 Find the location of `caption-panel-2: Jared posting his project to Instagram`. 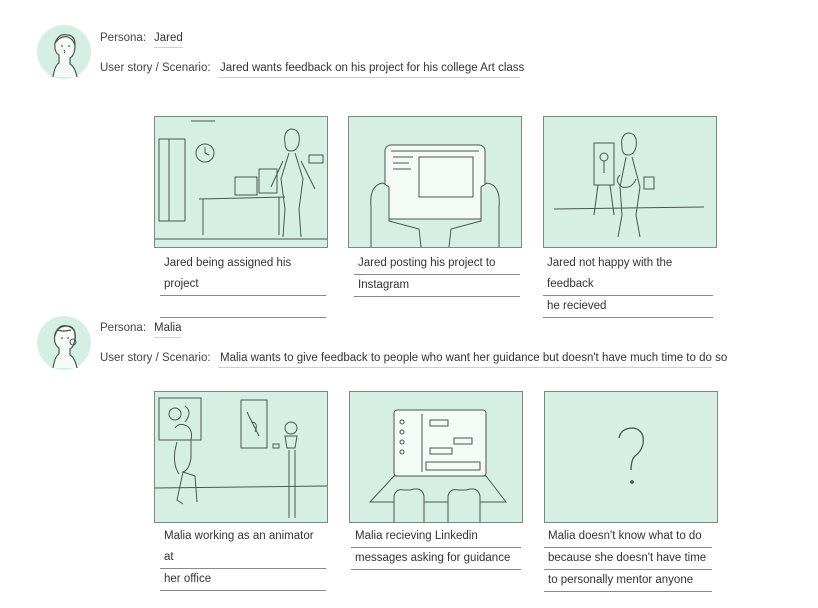

caption-panel-2: Jared posting his project to Instagram is located at coordinates (437, 275).